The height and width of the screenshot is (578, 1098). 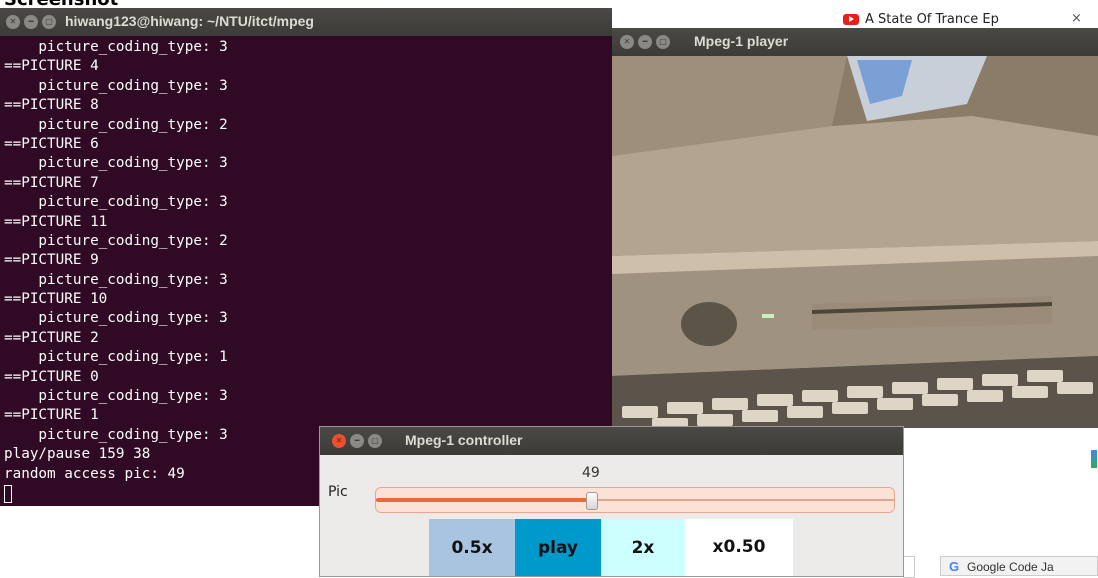 I want to click on terminal-line: ==PICTURE 7, so click(x=51, y=182).